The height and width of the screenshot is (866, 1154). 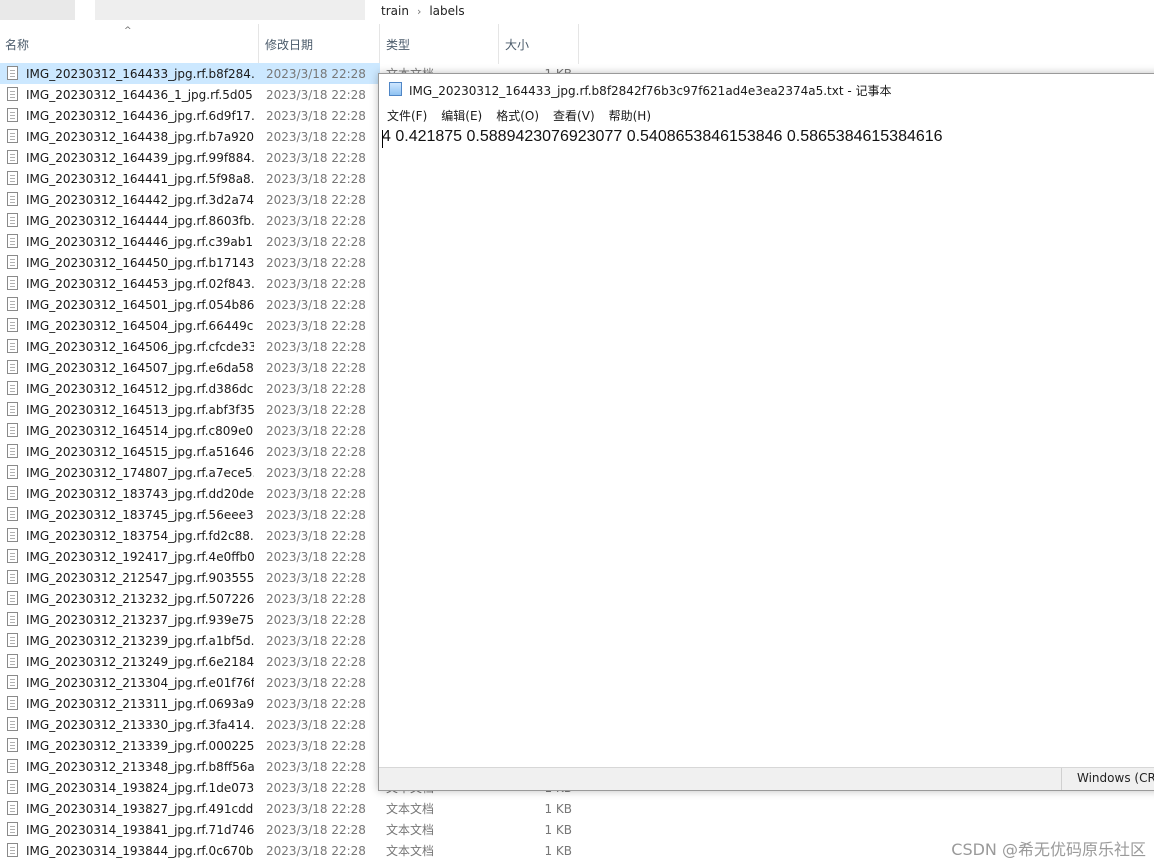 I want to click on notepad-icon, so click(x=395, y=89).